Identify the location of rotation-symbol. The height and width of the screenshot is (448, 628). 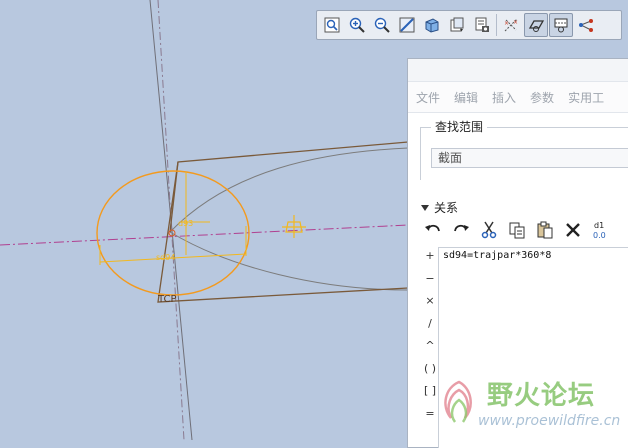
(294, 226).